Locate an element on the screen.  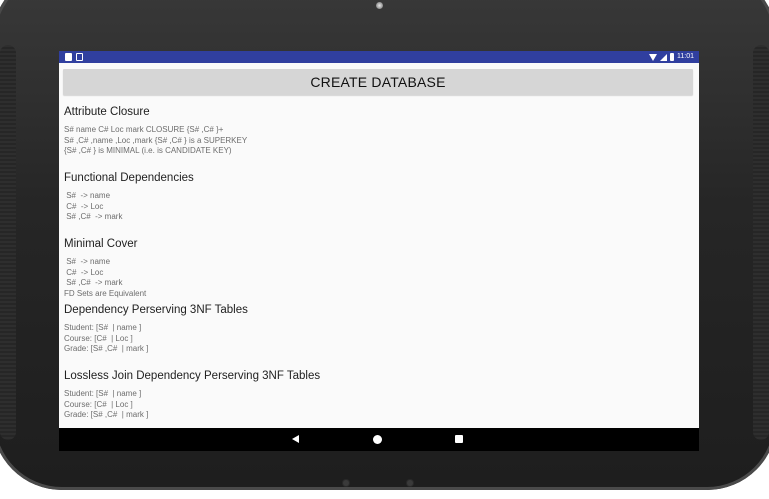
status-bar: 11:01 is located at coordinates (379, 57).